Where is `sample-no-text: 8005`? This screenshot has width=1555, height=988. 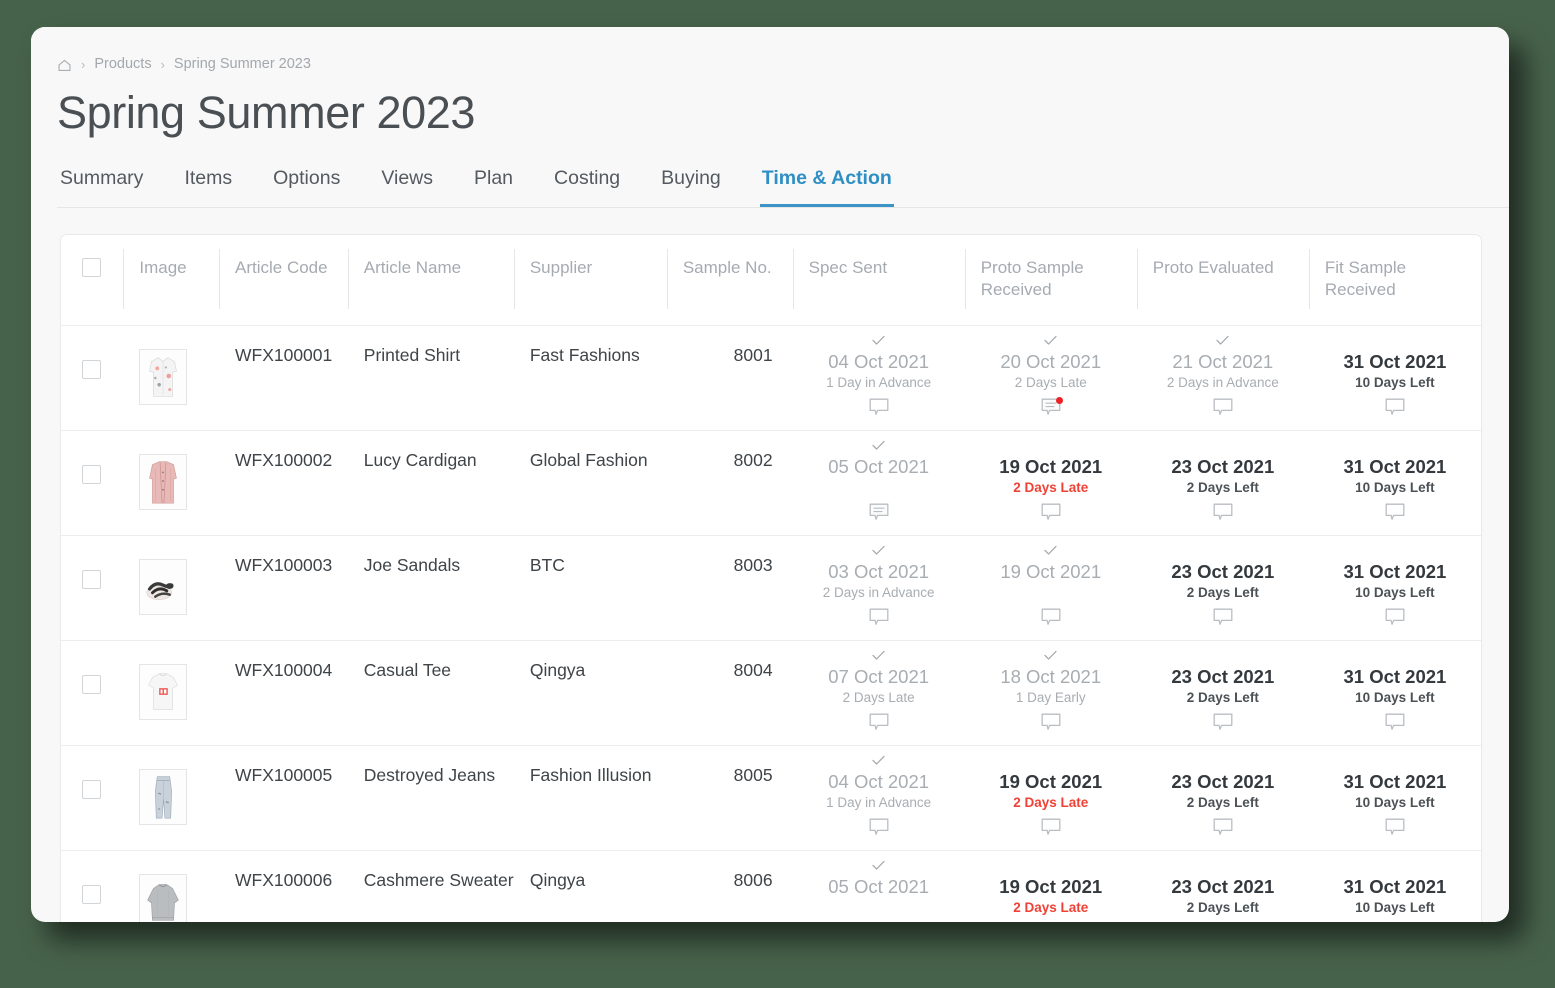
sample-no-text: 8005 is located at coordinates (753, 775).